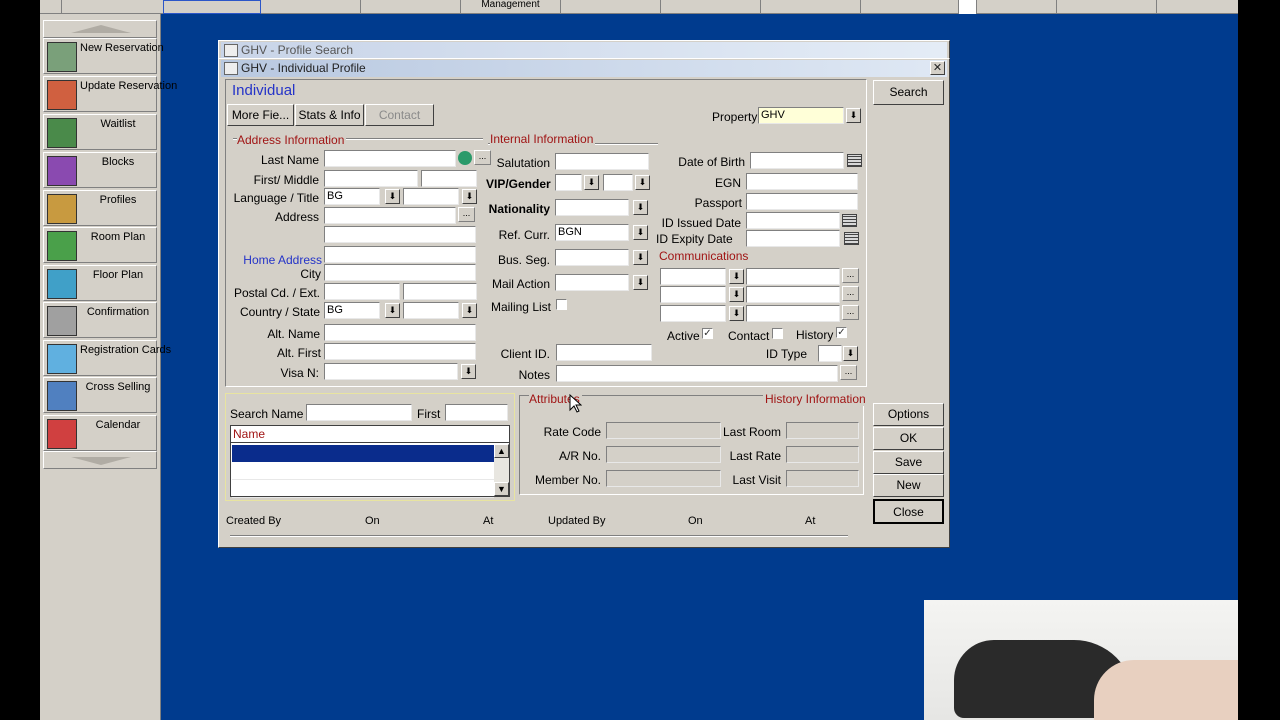 The height and width of the screenshot is (720, 1280). Describe the element at coordinates (103, 56) in the screenshot. I see `sidebar-item-new-reservation: New Reservation` at that location.